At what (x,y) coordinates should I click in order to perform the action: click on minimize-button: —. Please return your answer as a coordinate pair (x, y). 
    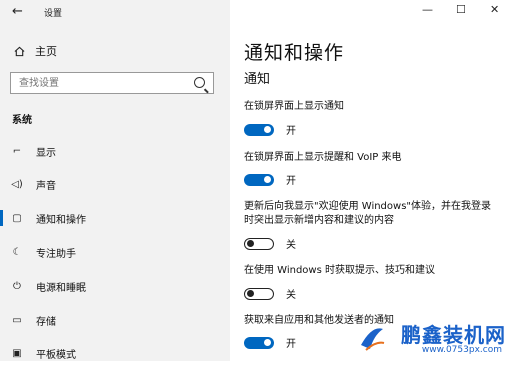
    Looking at the image, I should click on (427, 9).